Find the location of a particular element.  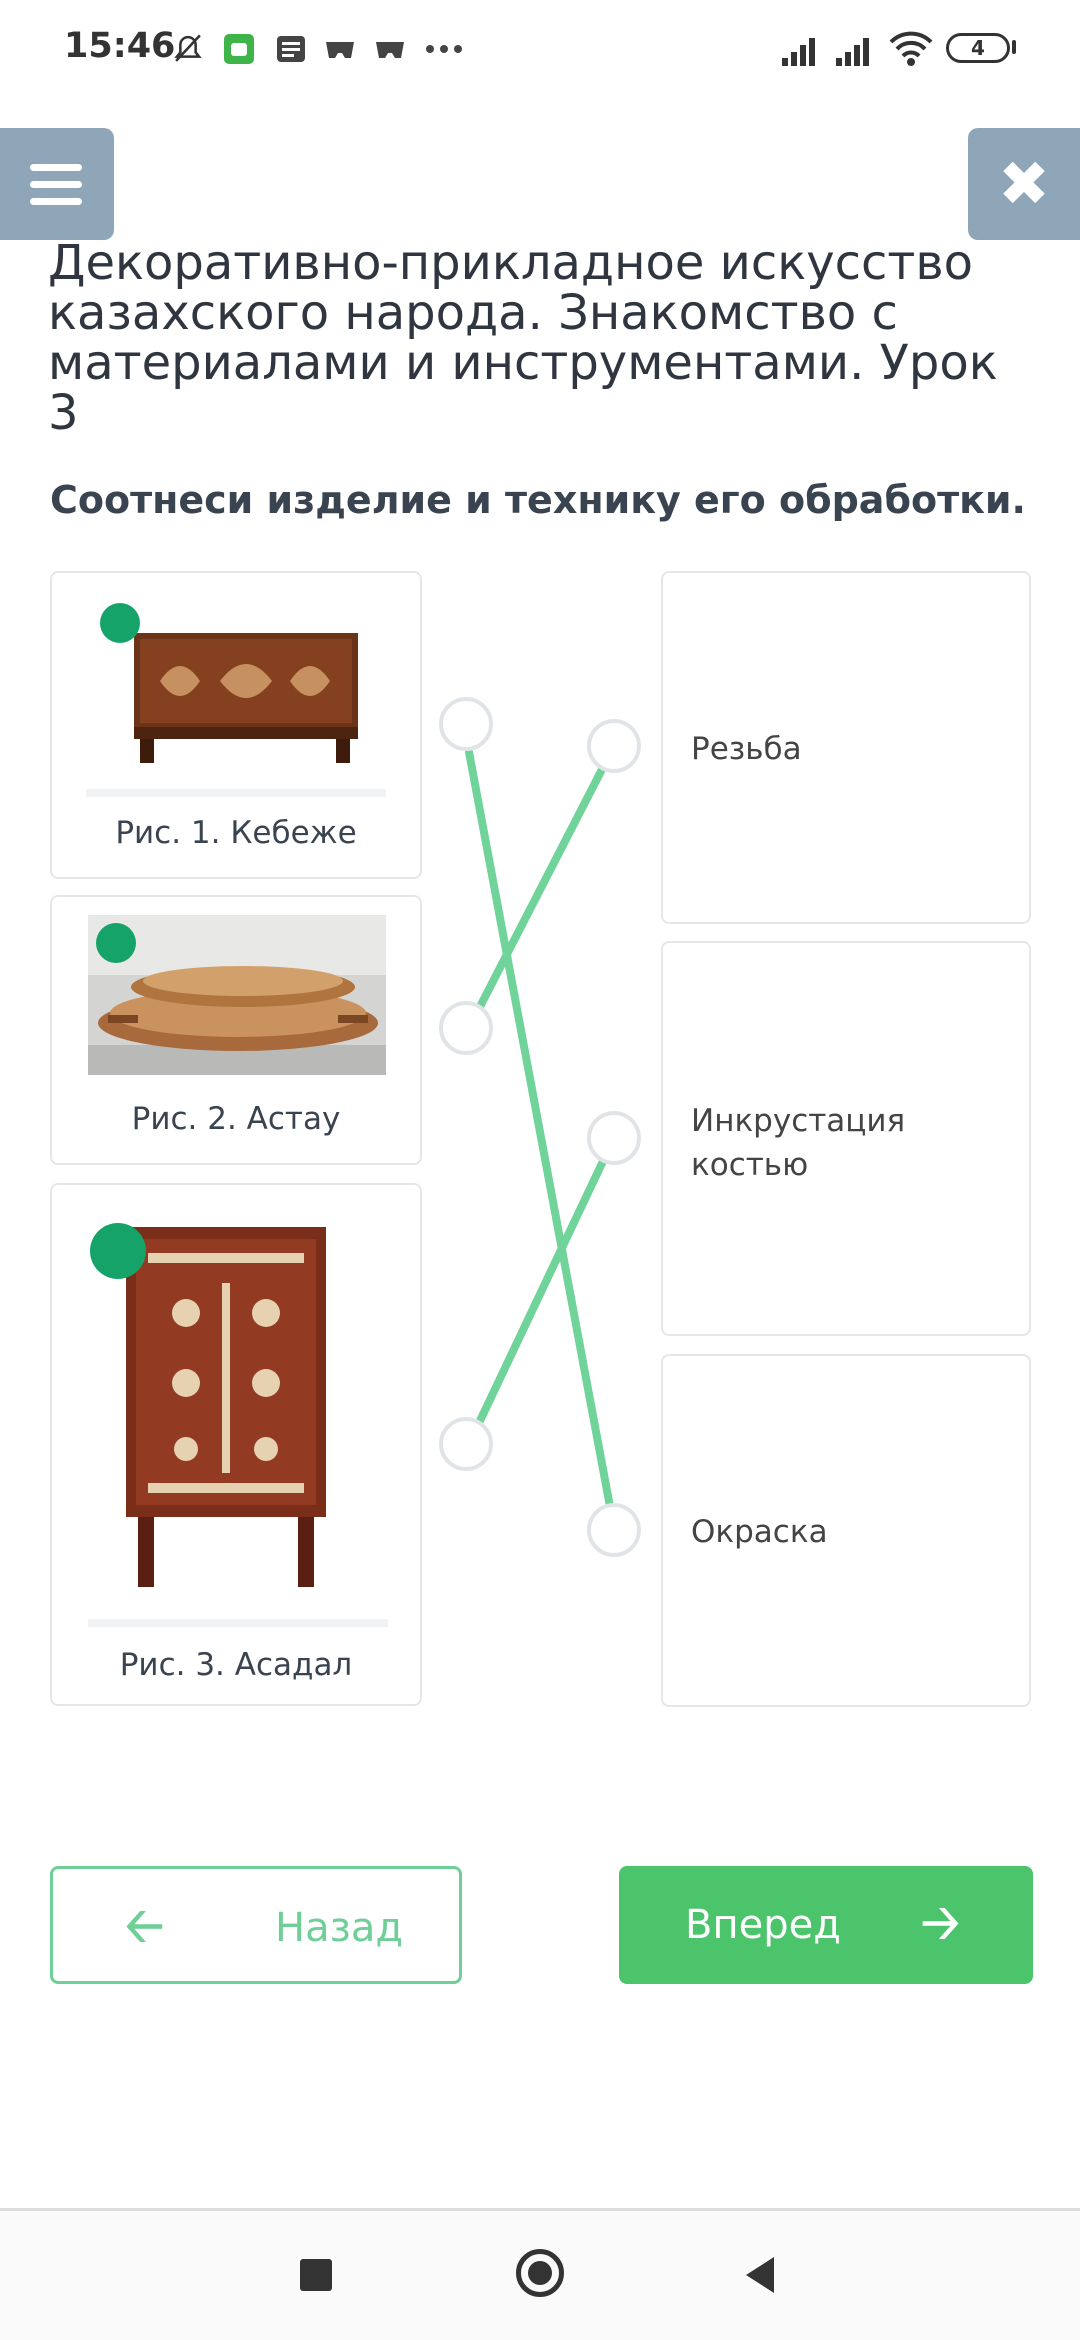

next-button-label: Вперед is located at coordinates (763, 1925).